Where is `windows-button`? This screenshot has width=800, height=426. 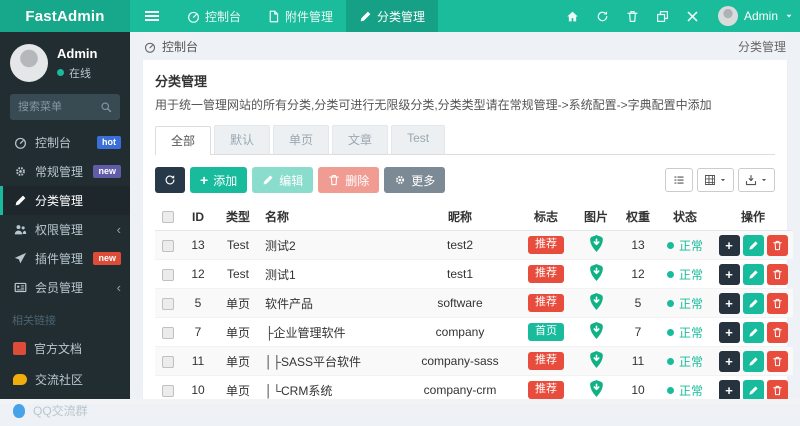 windows-button is located at coordinates (663, 16).